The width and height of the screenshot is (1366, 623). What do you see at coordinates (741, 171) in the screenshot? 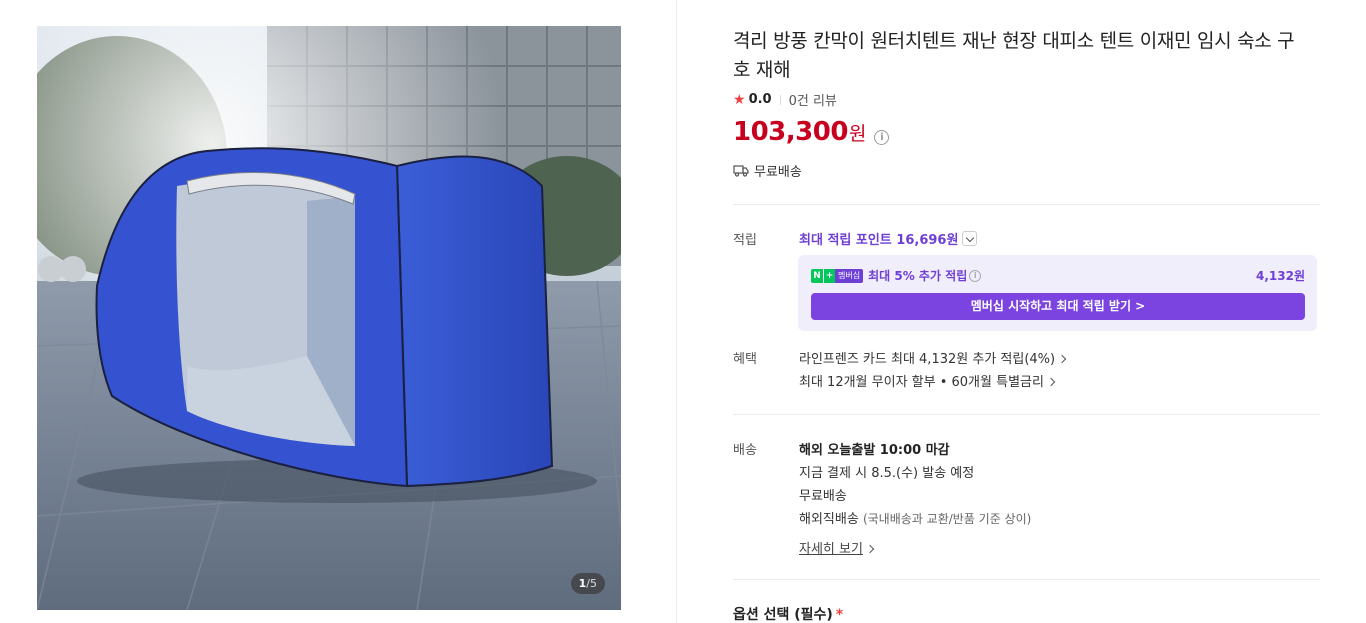
I see `truck-icon` at bounding box center [741, 171].